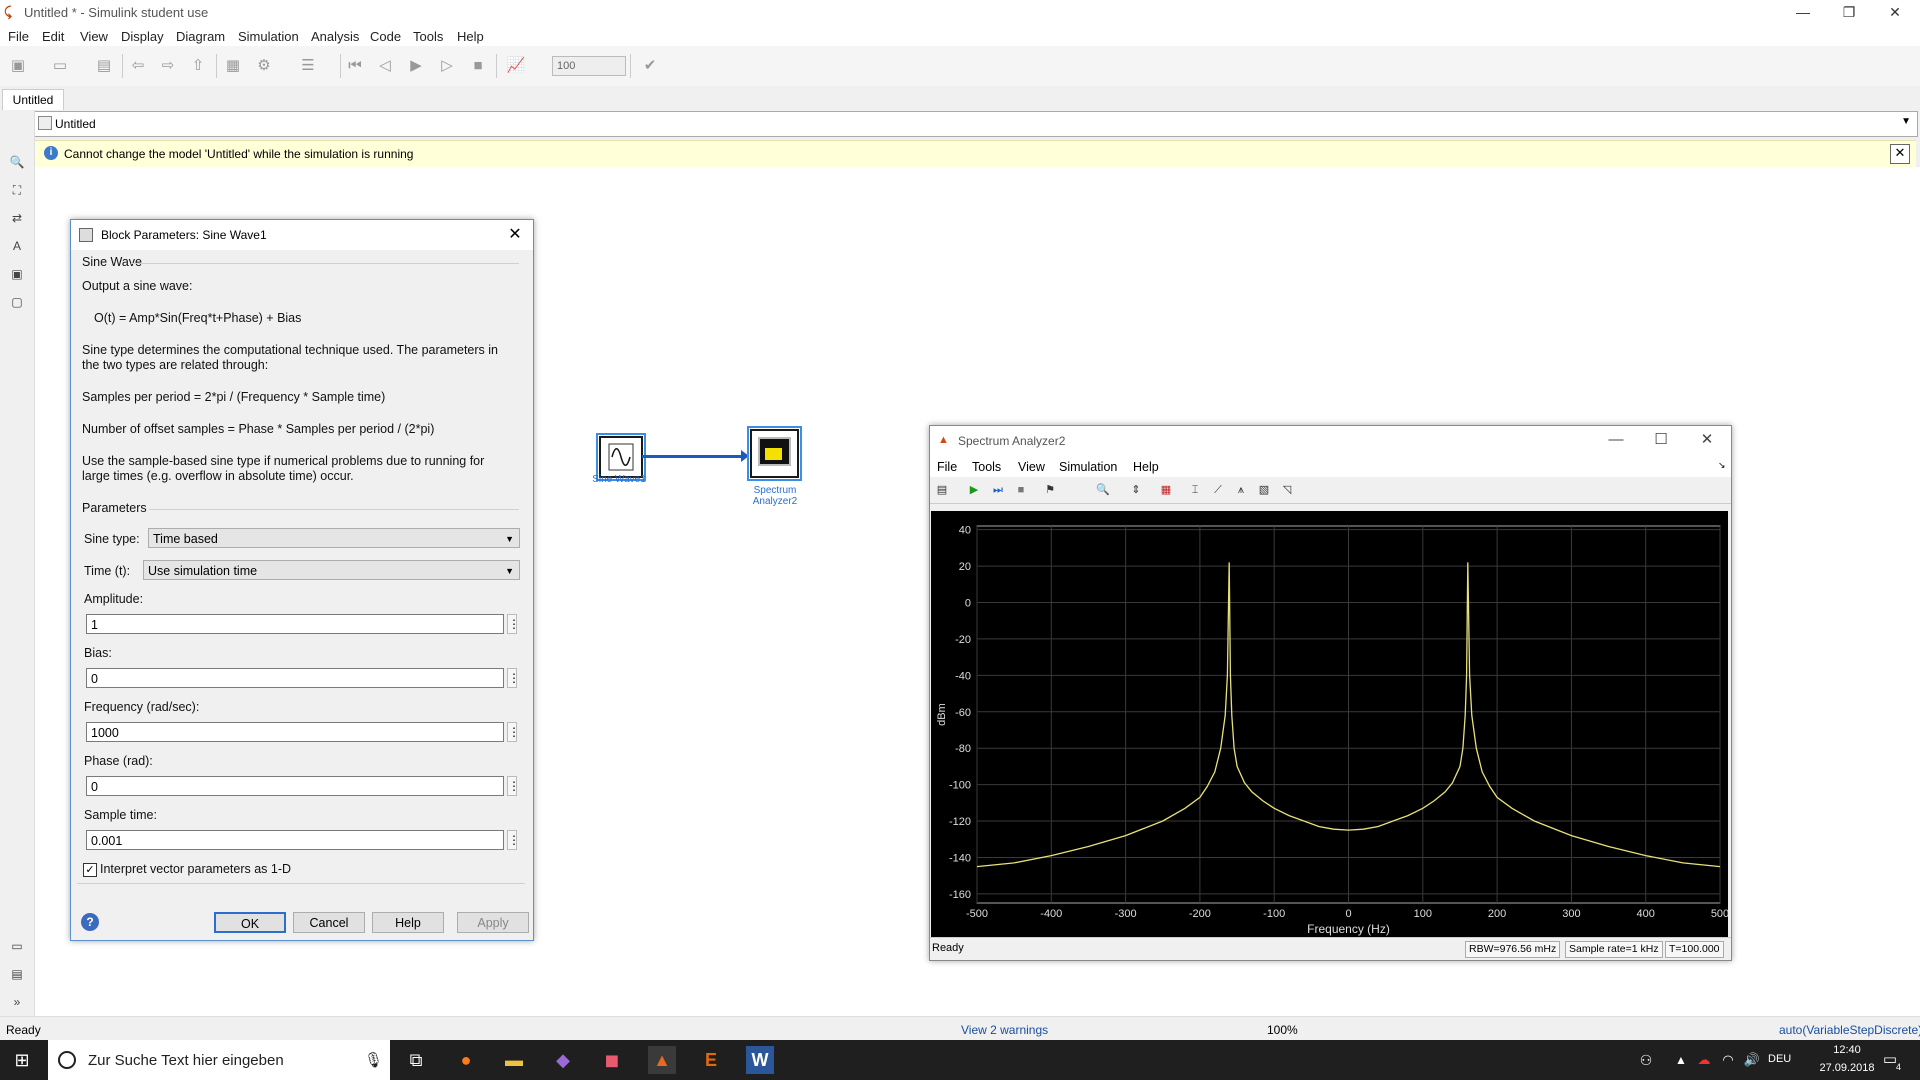  Describe the element at coordinates (17, 246) in the screenshot. I see `annotation-icon: A` at that location.